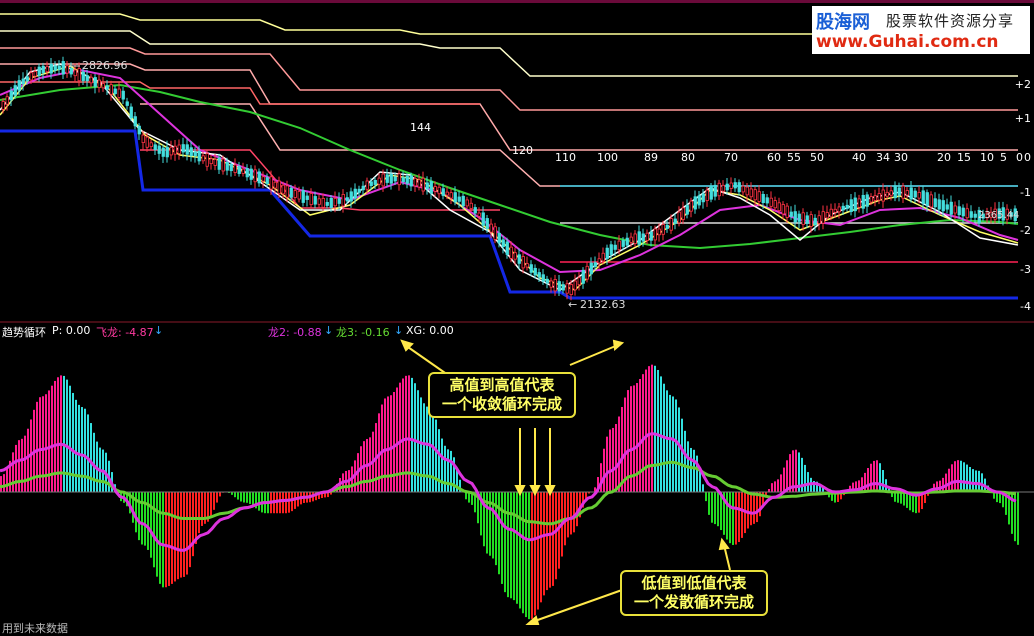  Describe the element at coordinates (363, 332) in the screenshot. I see `indicator-long3: 龙3: -0.16` at that location.